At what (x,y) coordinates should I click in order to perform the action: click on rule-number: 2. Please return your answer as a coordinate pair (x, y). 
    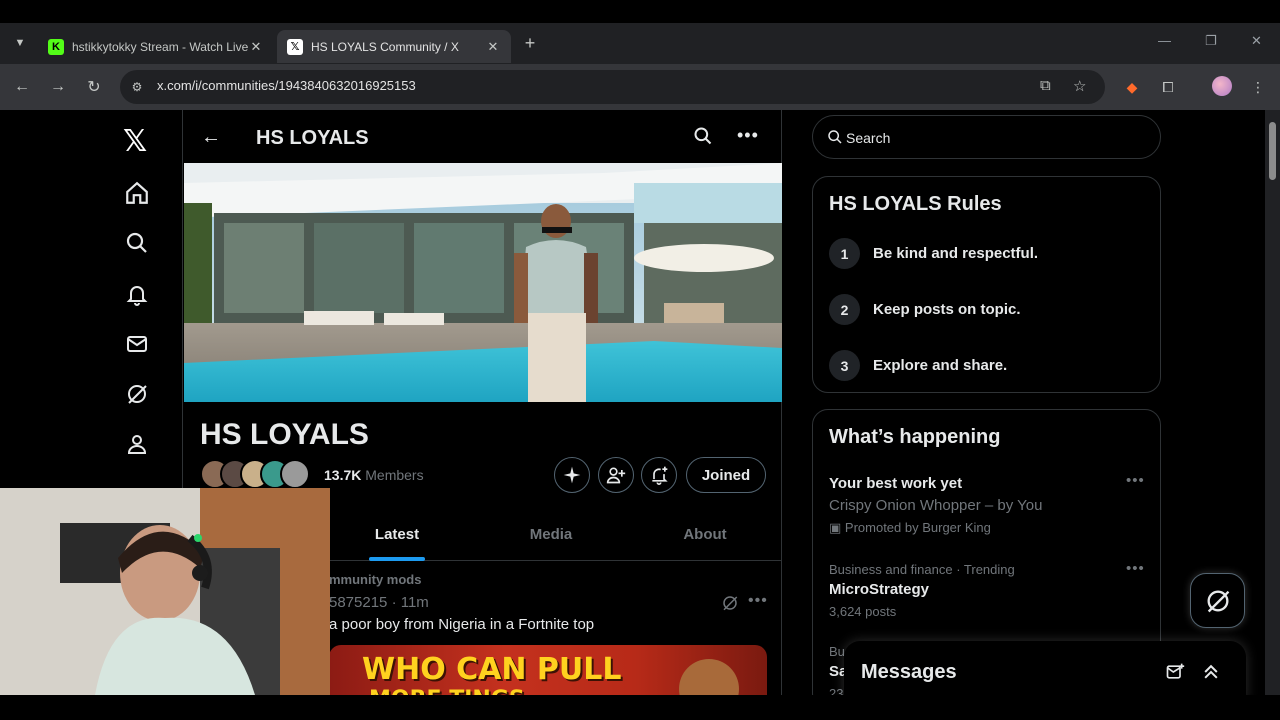
    Looking at the image, I should click on (844, 309).